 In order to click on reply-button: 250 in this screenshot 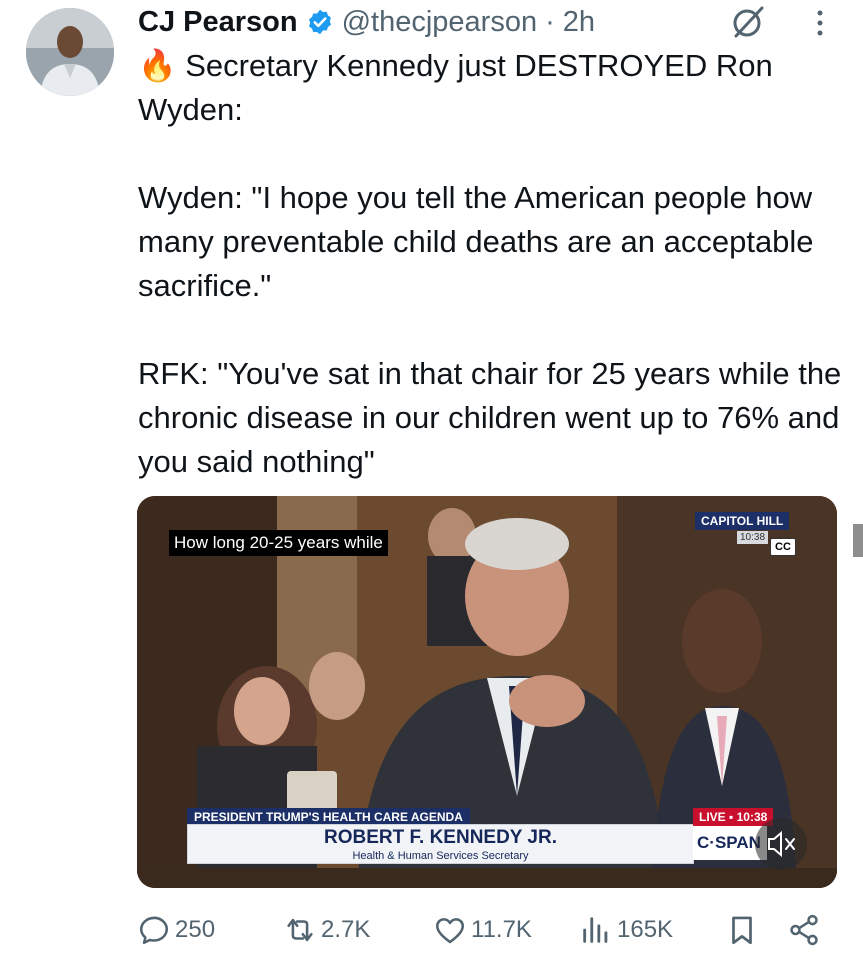, I will do `click(176, 930)`.